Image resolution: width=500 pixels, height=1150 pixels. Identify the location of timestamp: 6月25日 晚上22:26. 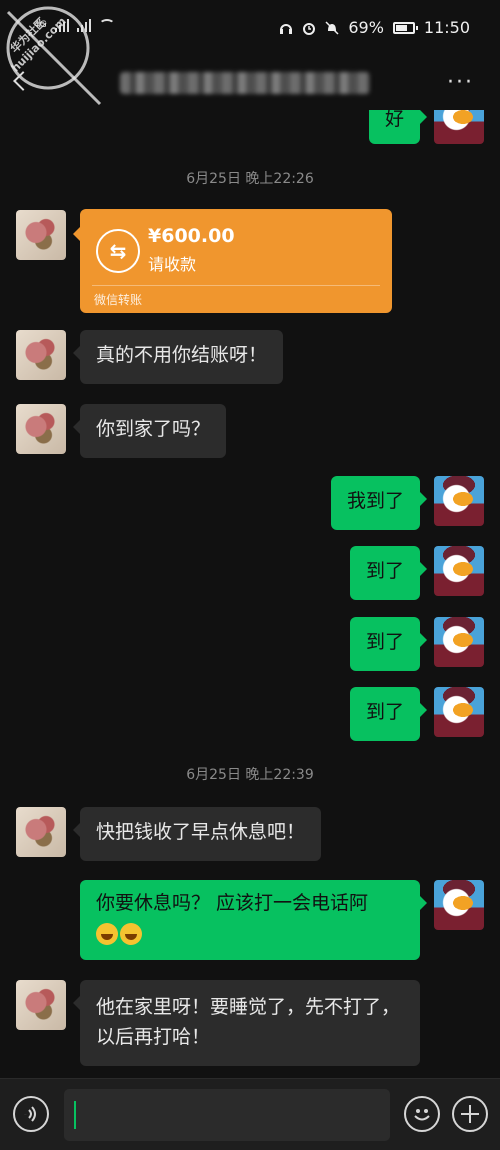
(250, 179).